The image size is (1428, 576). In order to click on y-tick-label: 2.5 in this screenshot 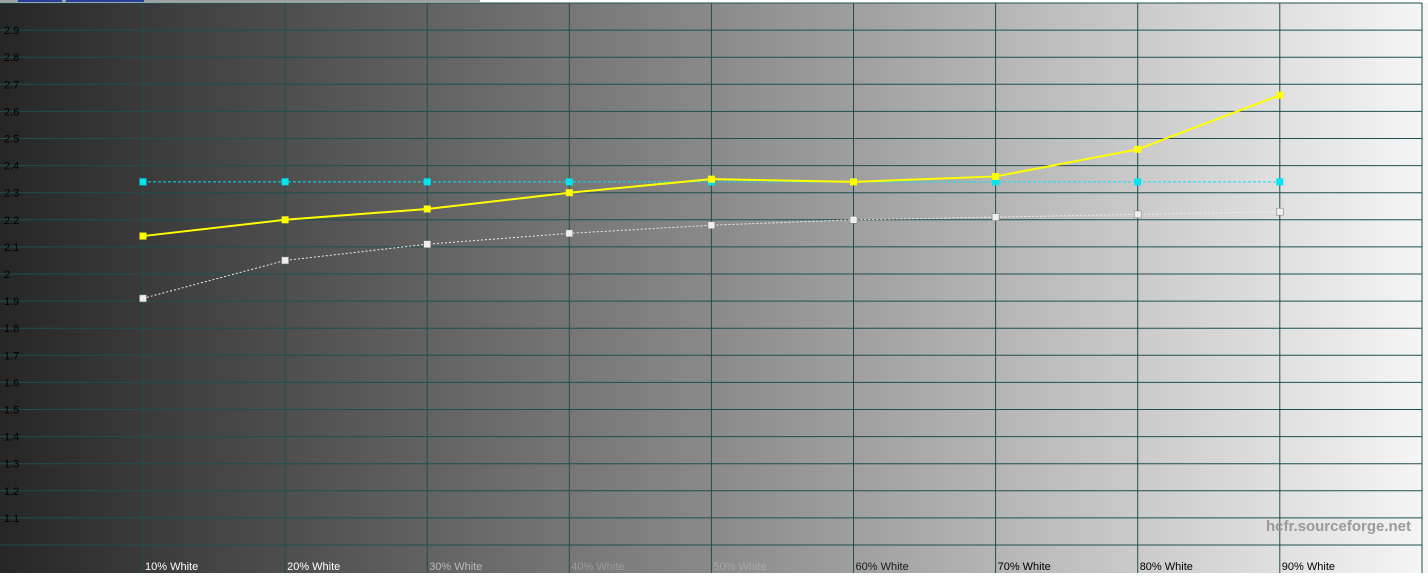, I will do `click(11, 140)`.